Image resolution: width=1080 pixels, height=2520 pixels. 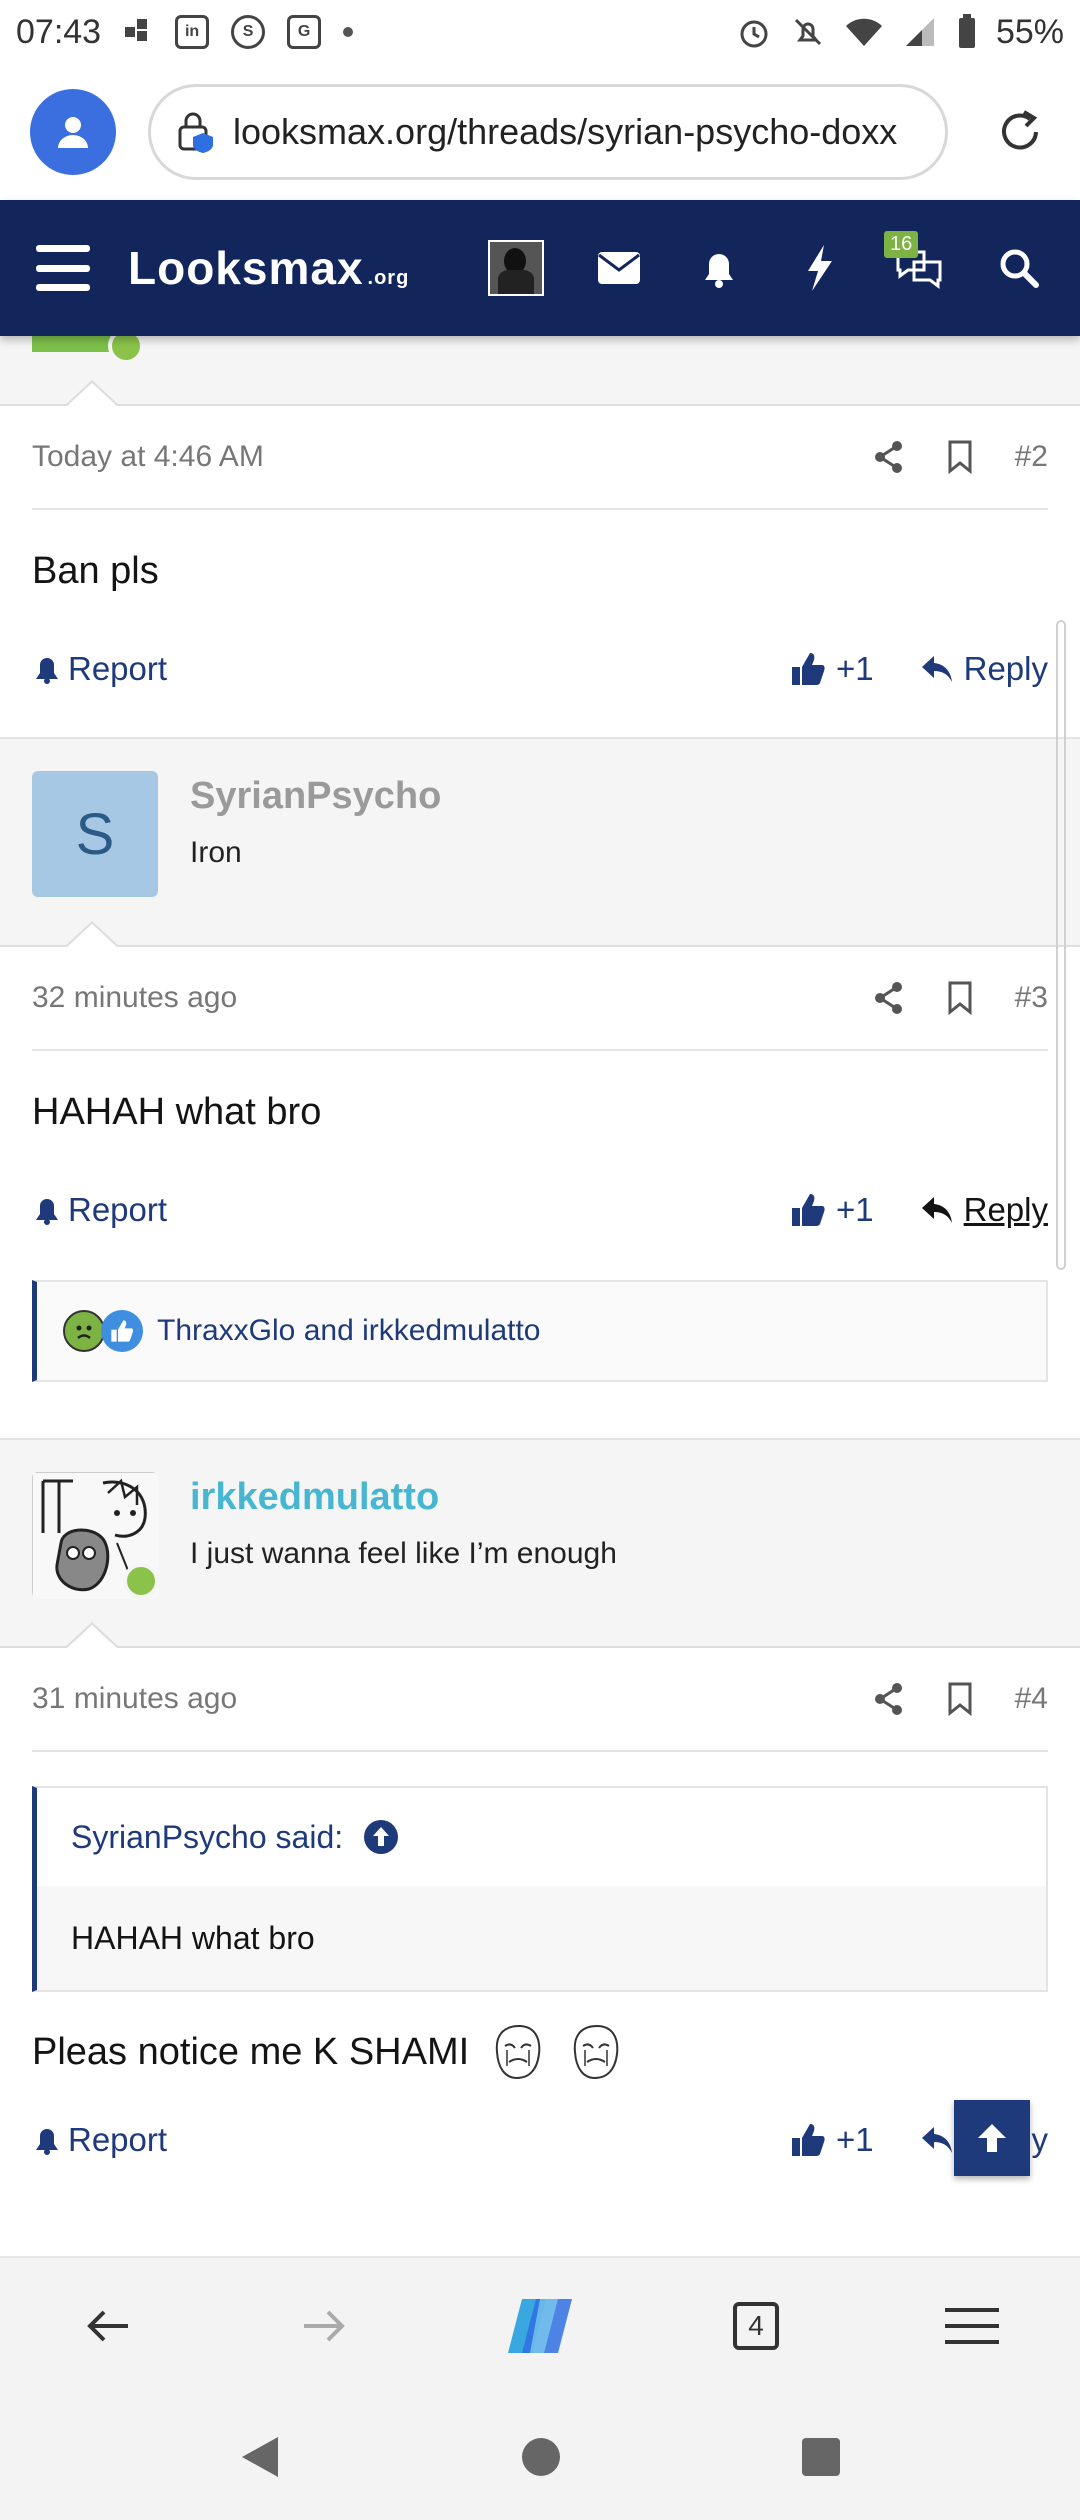 What do you see at coordinates (348, 32) in the screenshot?
I see `dot-icon` at bounding box center [348, 32].